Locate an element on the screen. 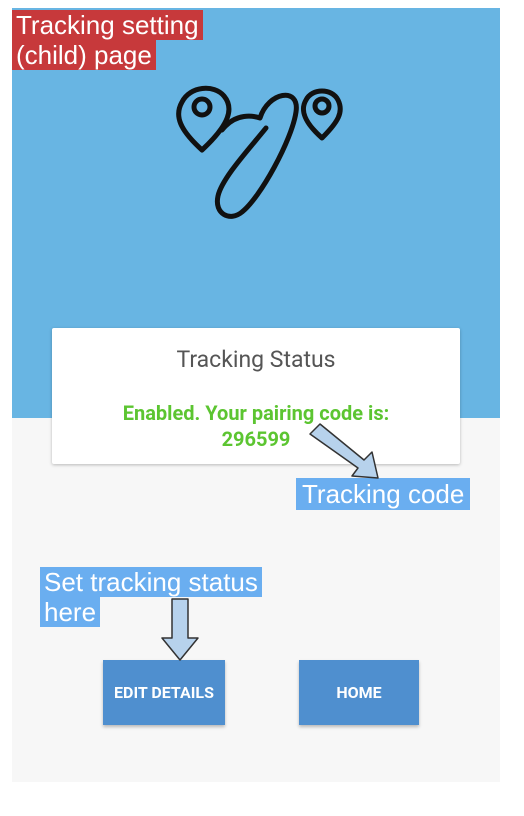 The image size is (524, 816). route-logo-icon is located at coordinates (259, 152).